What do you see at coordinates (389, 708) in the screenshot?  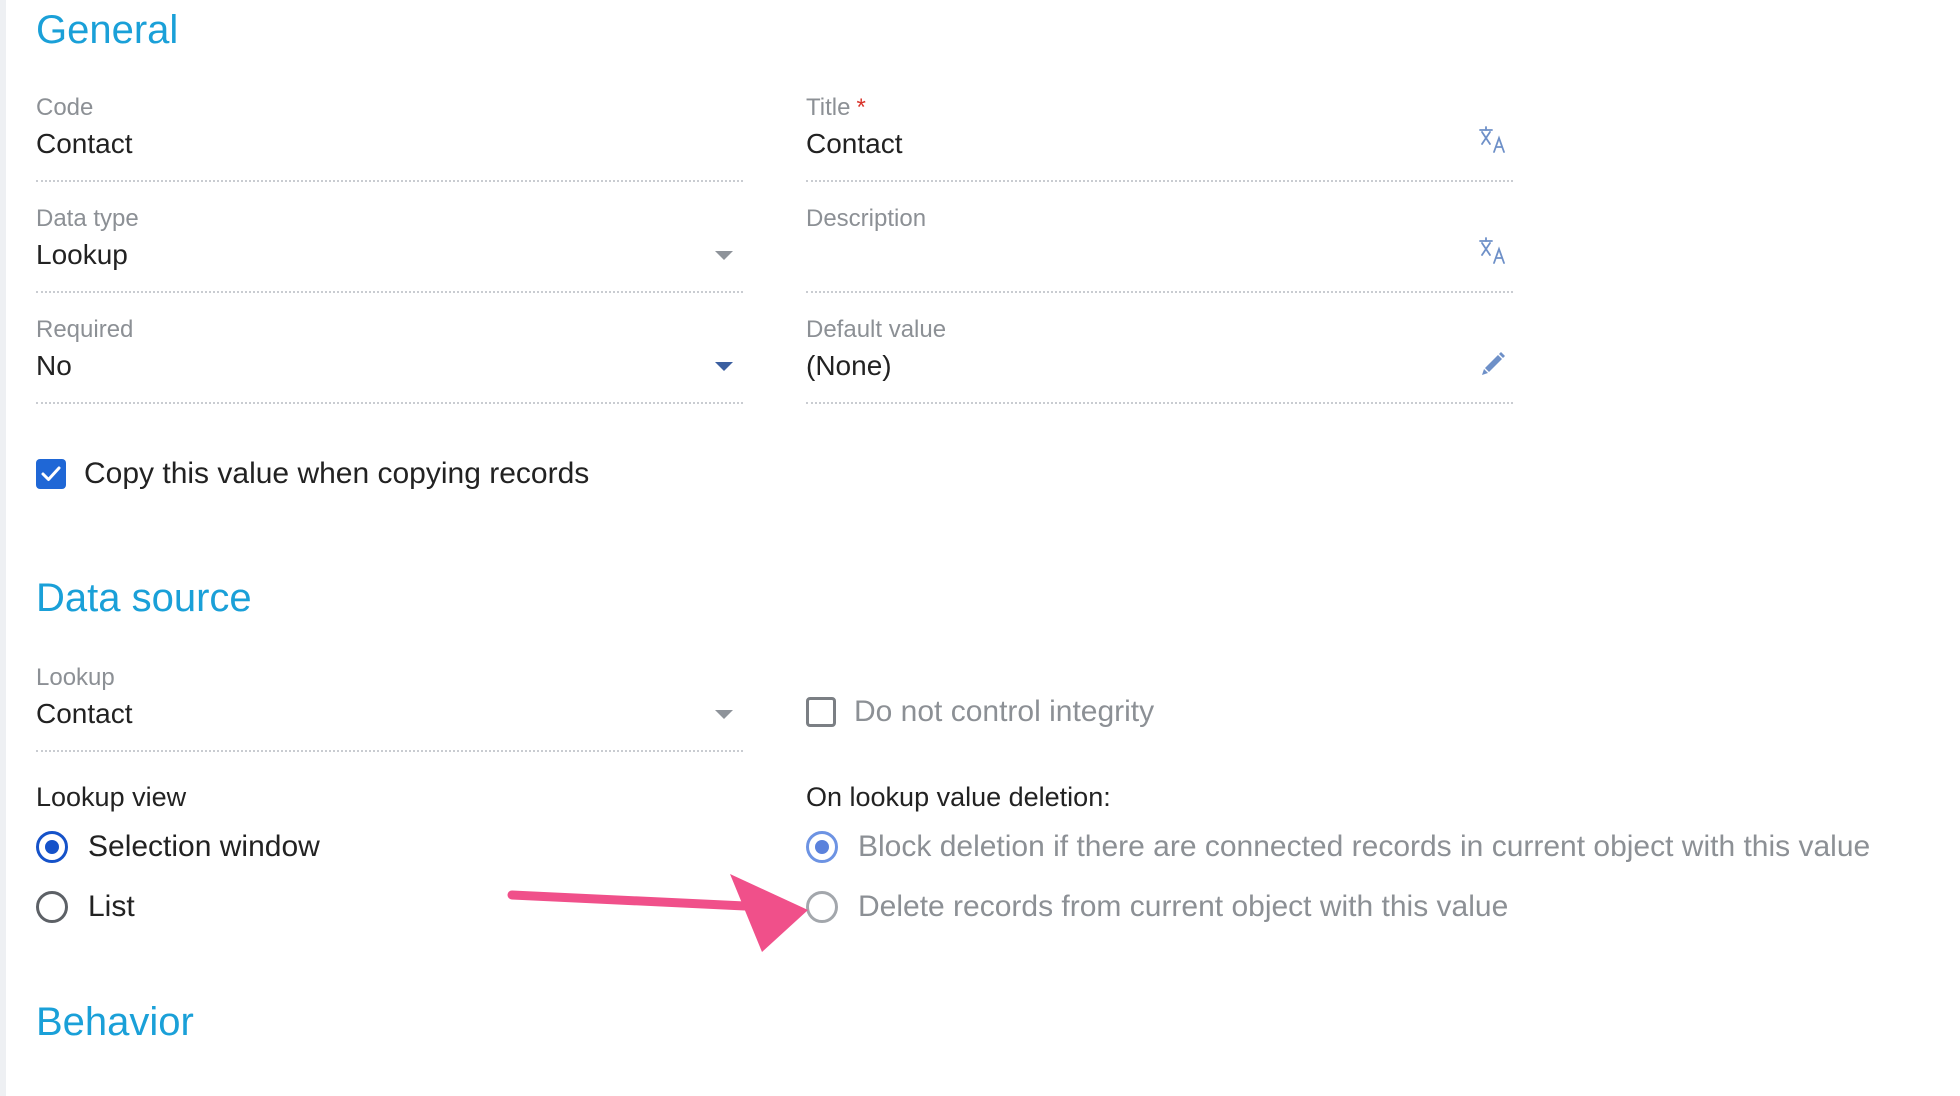 I see `lookup-field: Lookup Contact` at bounding box center [389, 708].